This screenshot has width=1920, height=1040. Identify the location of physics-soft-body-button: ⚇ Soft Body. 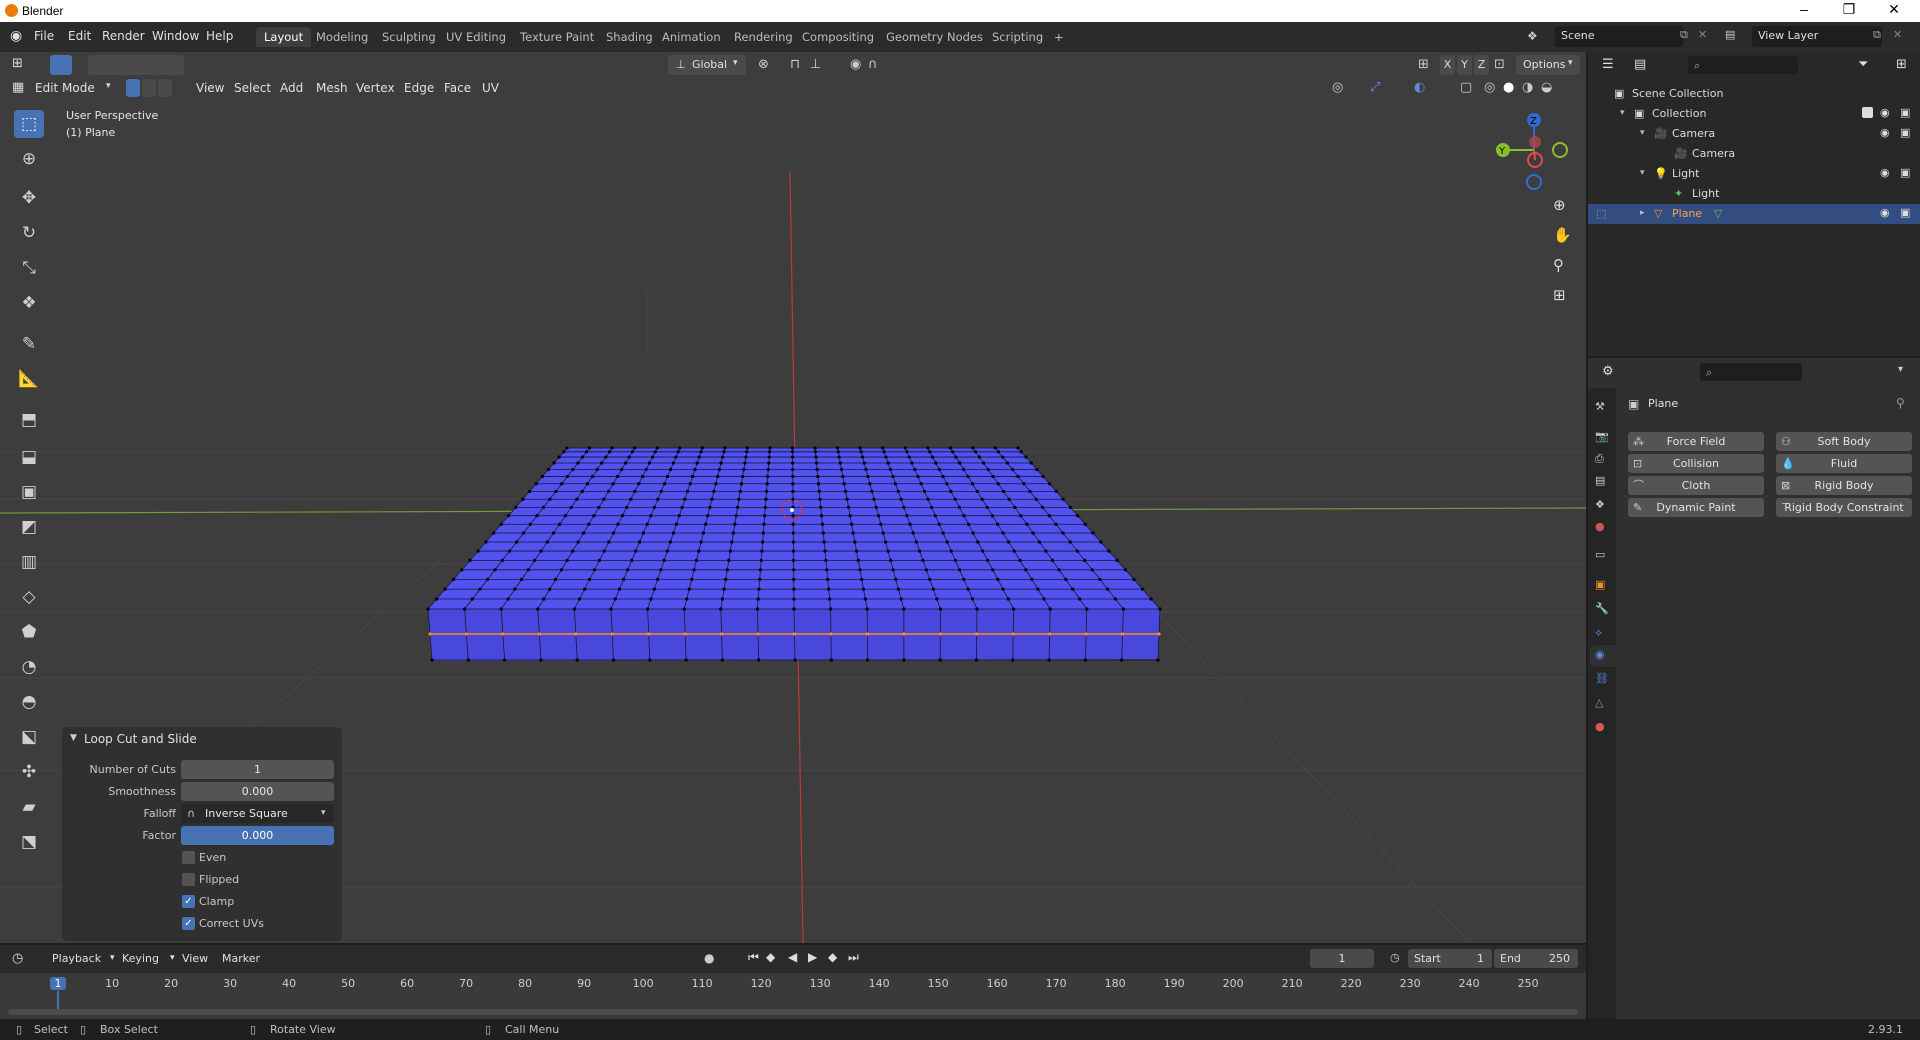
(1844, 441).